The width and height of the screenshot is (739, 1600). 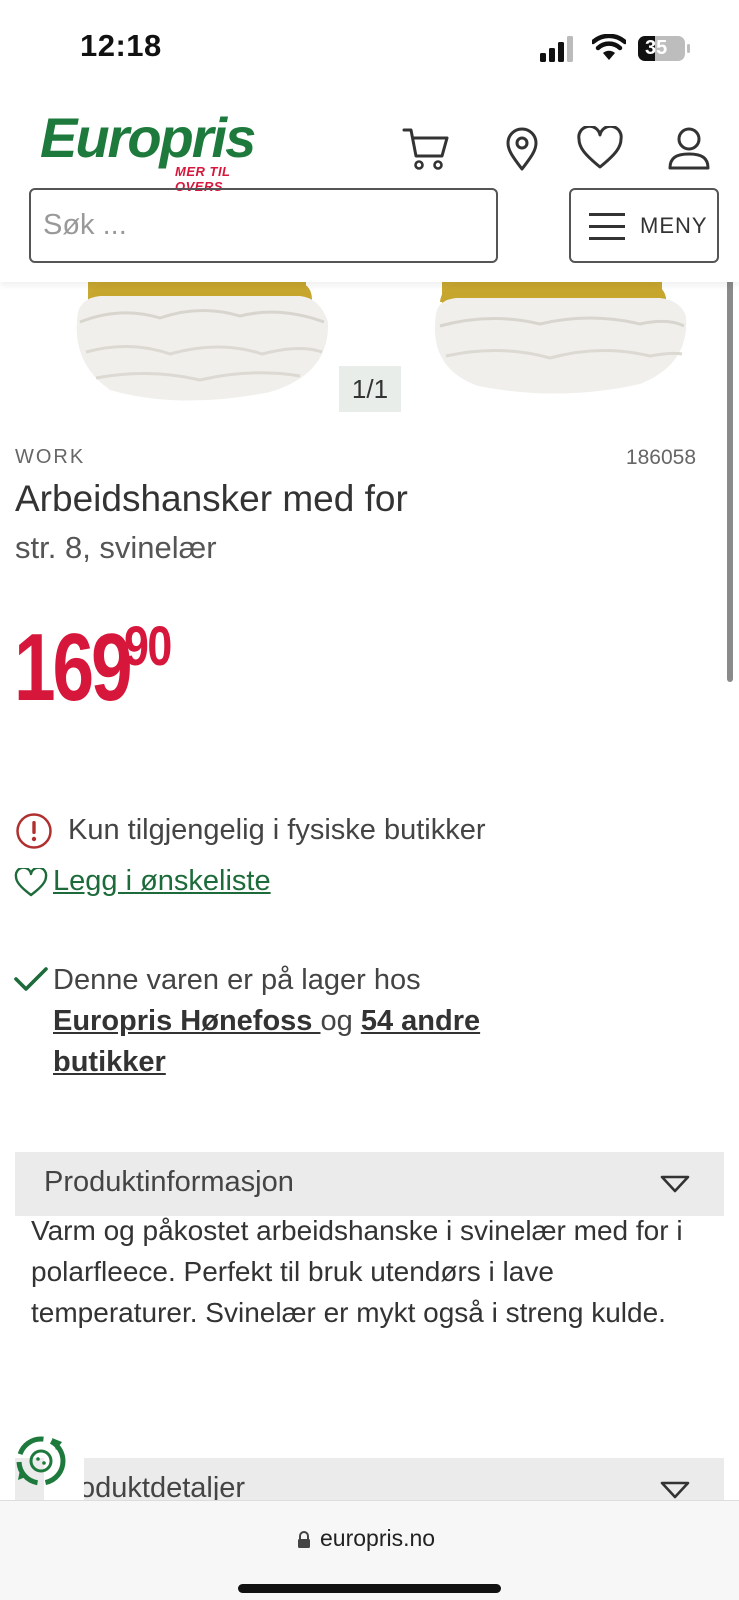 I want to click on product-brand: WORK, so click(x=50, y=457).